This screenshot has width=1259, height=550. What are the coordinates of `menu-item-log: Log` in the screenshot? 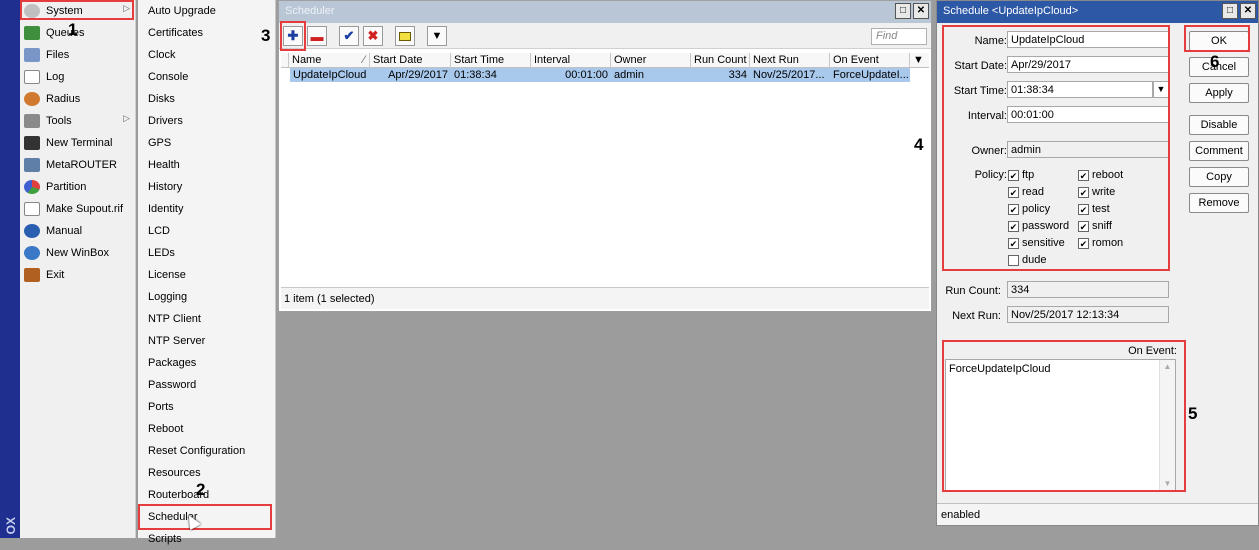 It's located at (78, 77).